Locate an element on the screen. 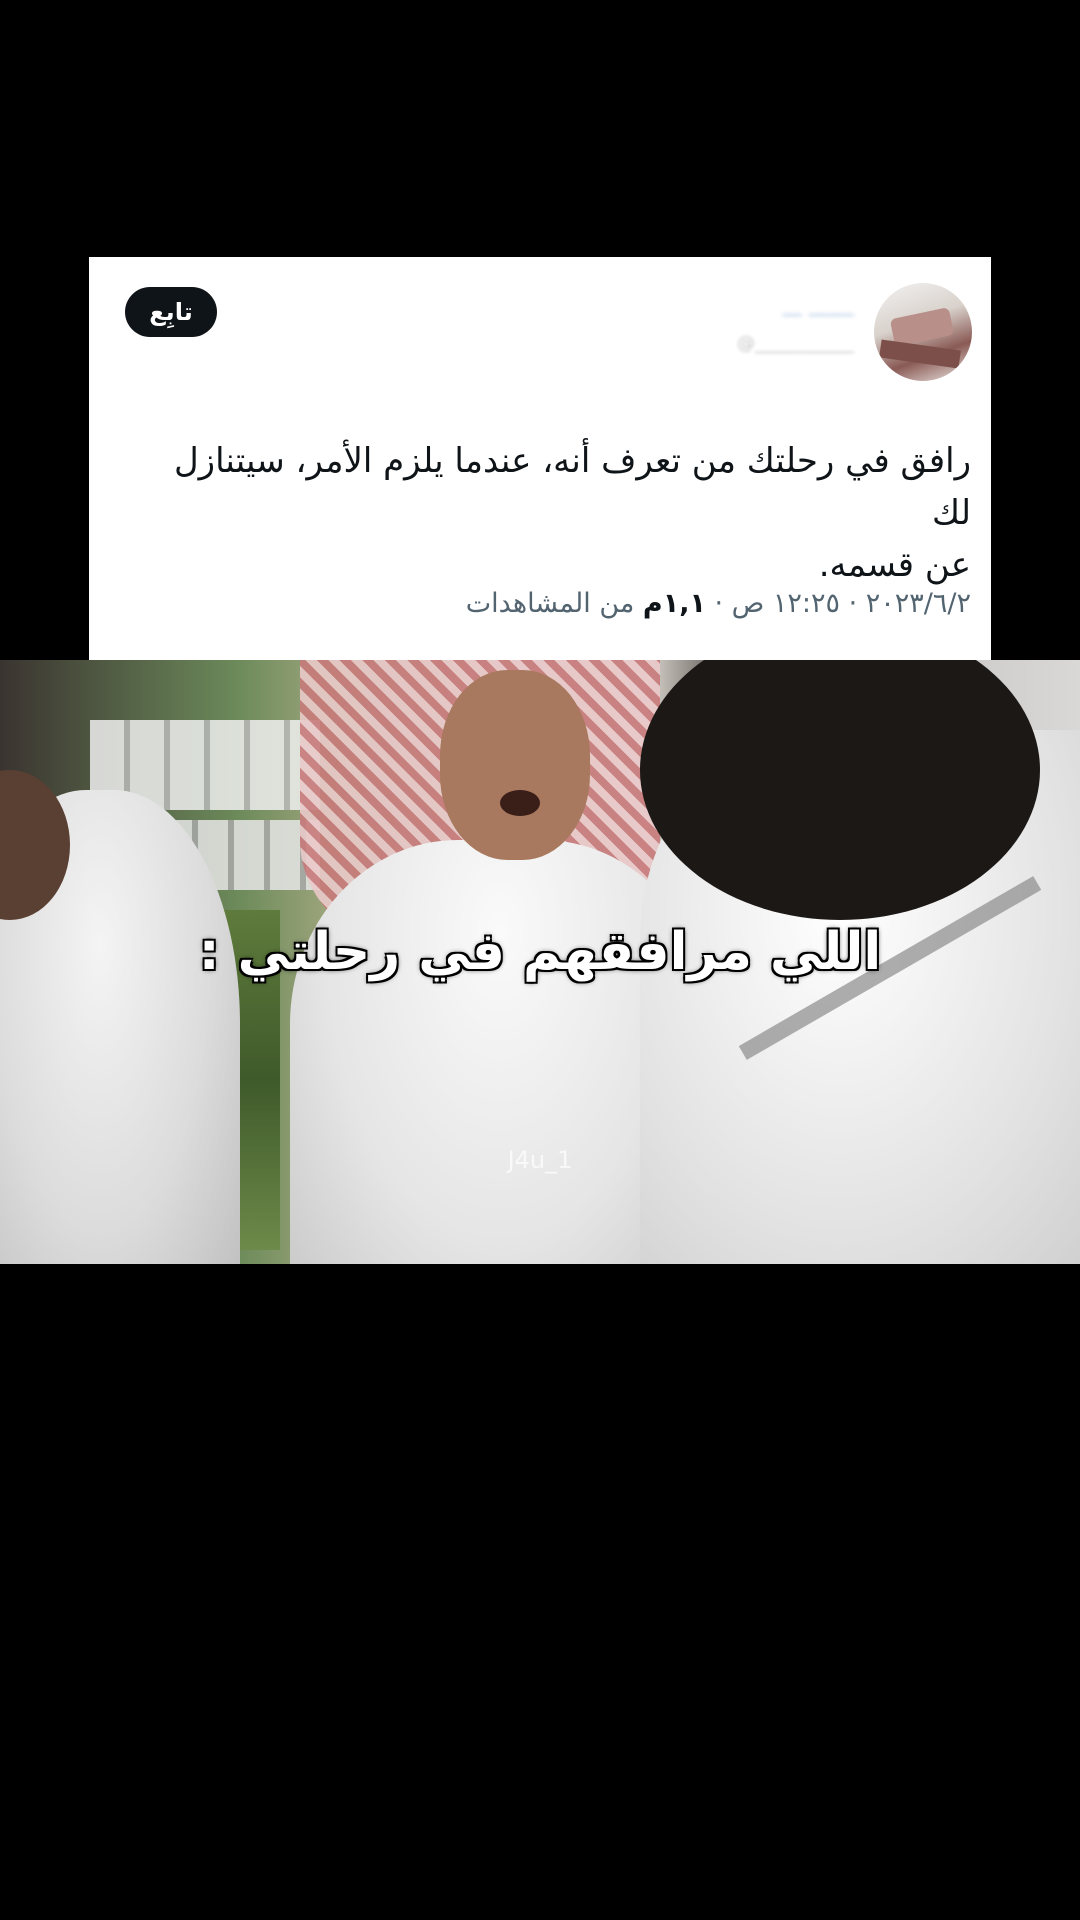 The height and width of the screenshot is (1920, 1080). person-center-face is located at coordinates (515, 765).